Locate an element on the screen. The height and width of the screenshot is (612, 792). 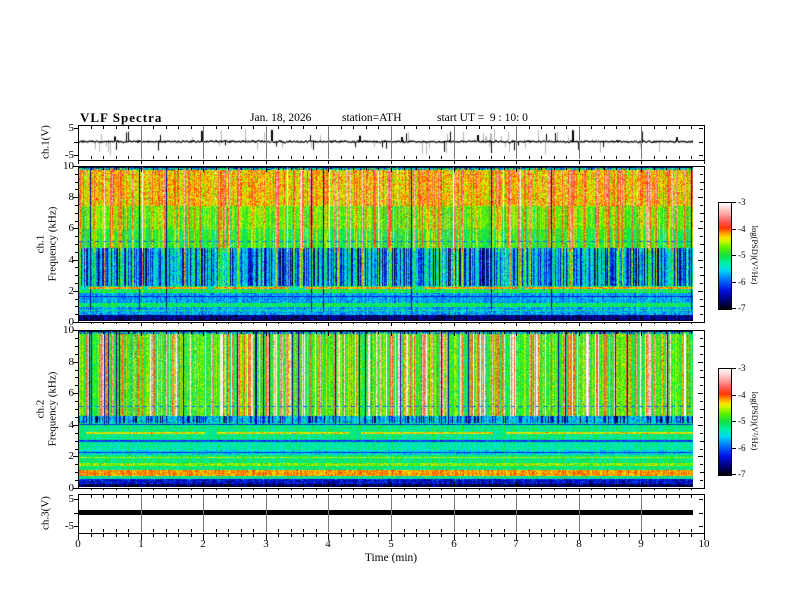
tick-label: 2 is located at coordinates (203, 544).